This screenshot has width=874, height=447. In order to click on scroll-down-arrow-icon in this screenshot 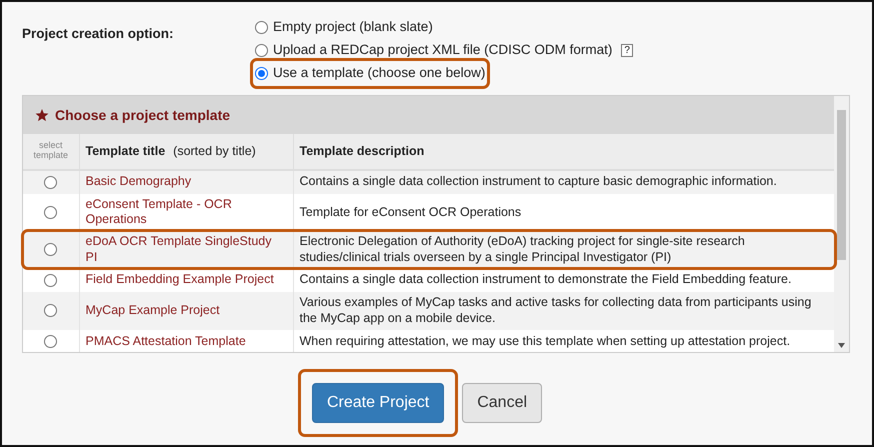, I will do `click(841, 345)`.